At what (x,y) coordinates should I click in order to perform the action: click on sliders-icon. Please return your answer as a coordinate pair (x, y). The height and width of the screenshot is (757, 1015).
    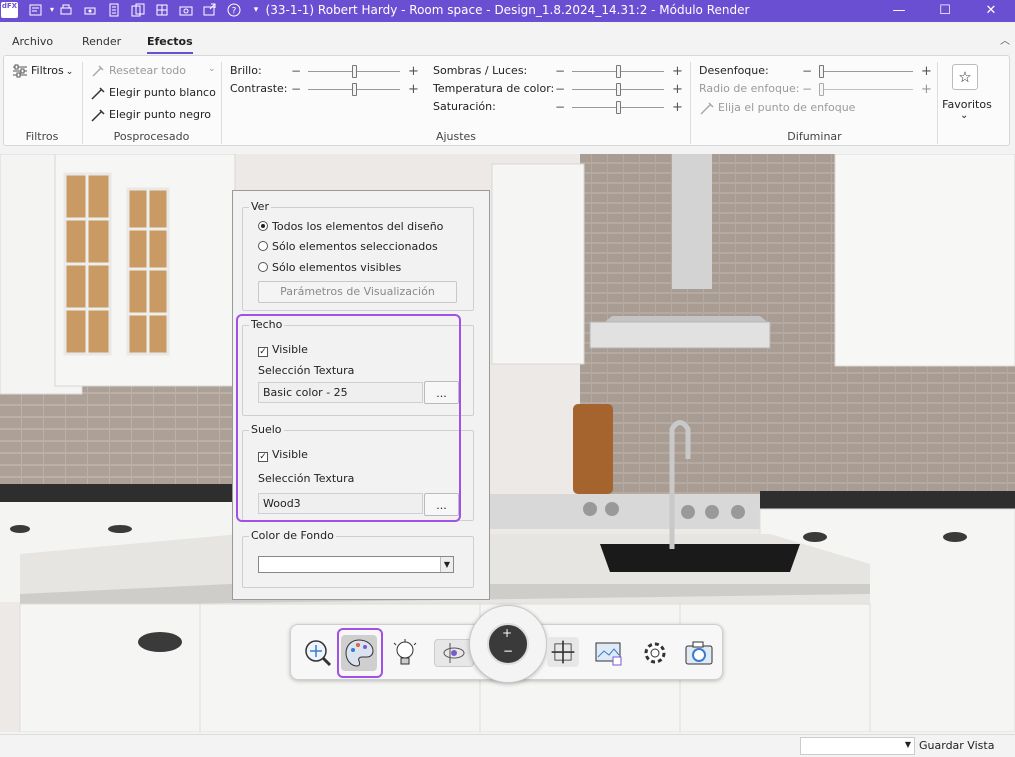
    Looking at the image, I should click on (20, 71).